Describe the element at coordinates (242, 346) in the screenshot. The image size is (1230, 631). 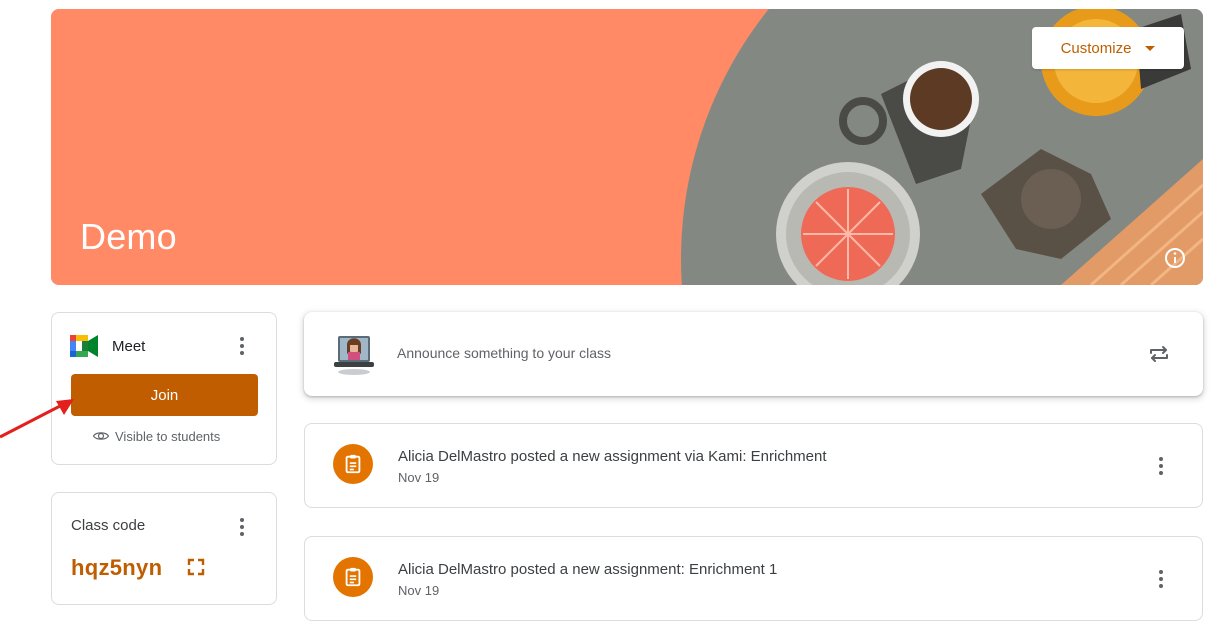
I see `meet-more-vert-icon` at that location.